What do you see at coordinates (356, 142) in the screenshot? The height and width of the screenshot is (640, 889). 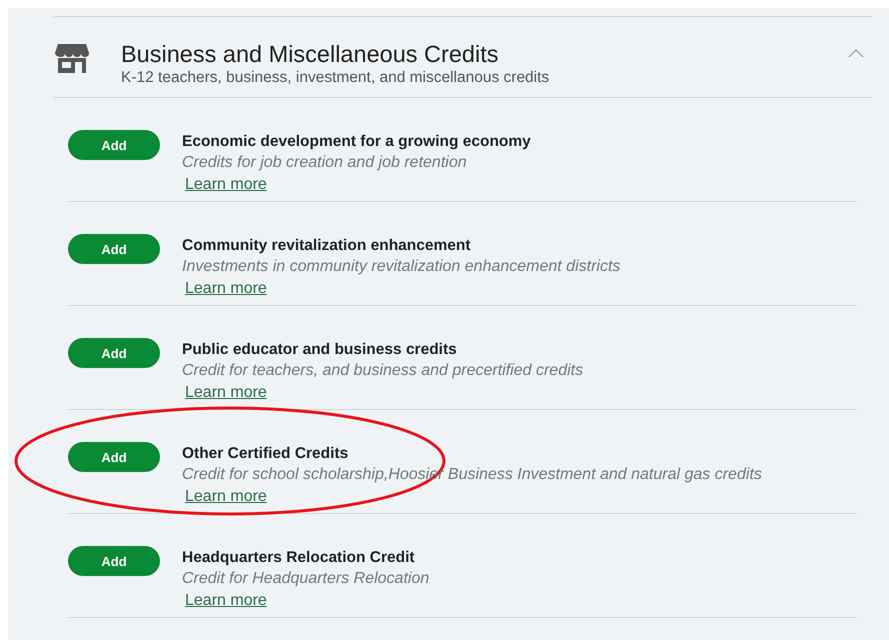 I see `credit-title: Economic development for a growing economy` at bounding box center [356, 142].